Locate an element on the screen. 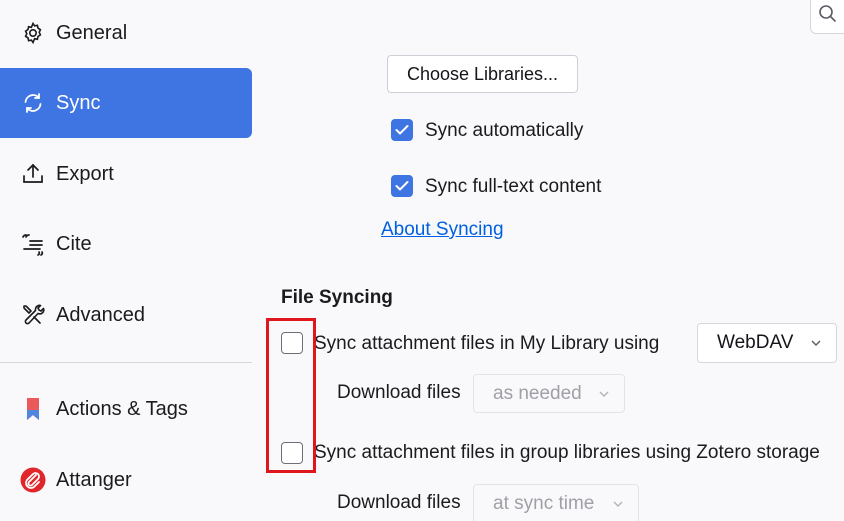 Image resolution: width=844 pixels, height=521 pixels. sync-icon is located at coordinates (33, 103).